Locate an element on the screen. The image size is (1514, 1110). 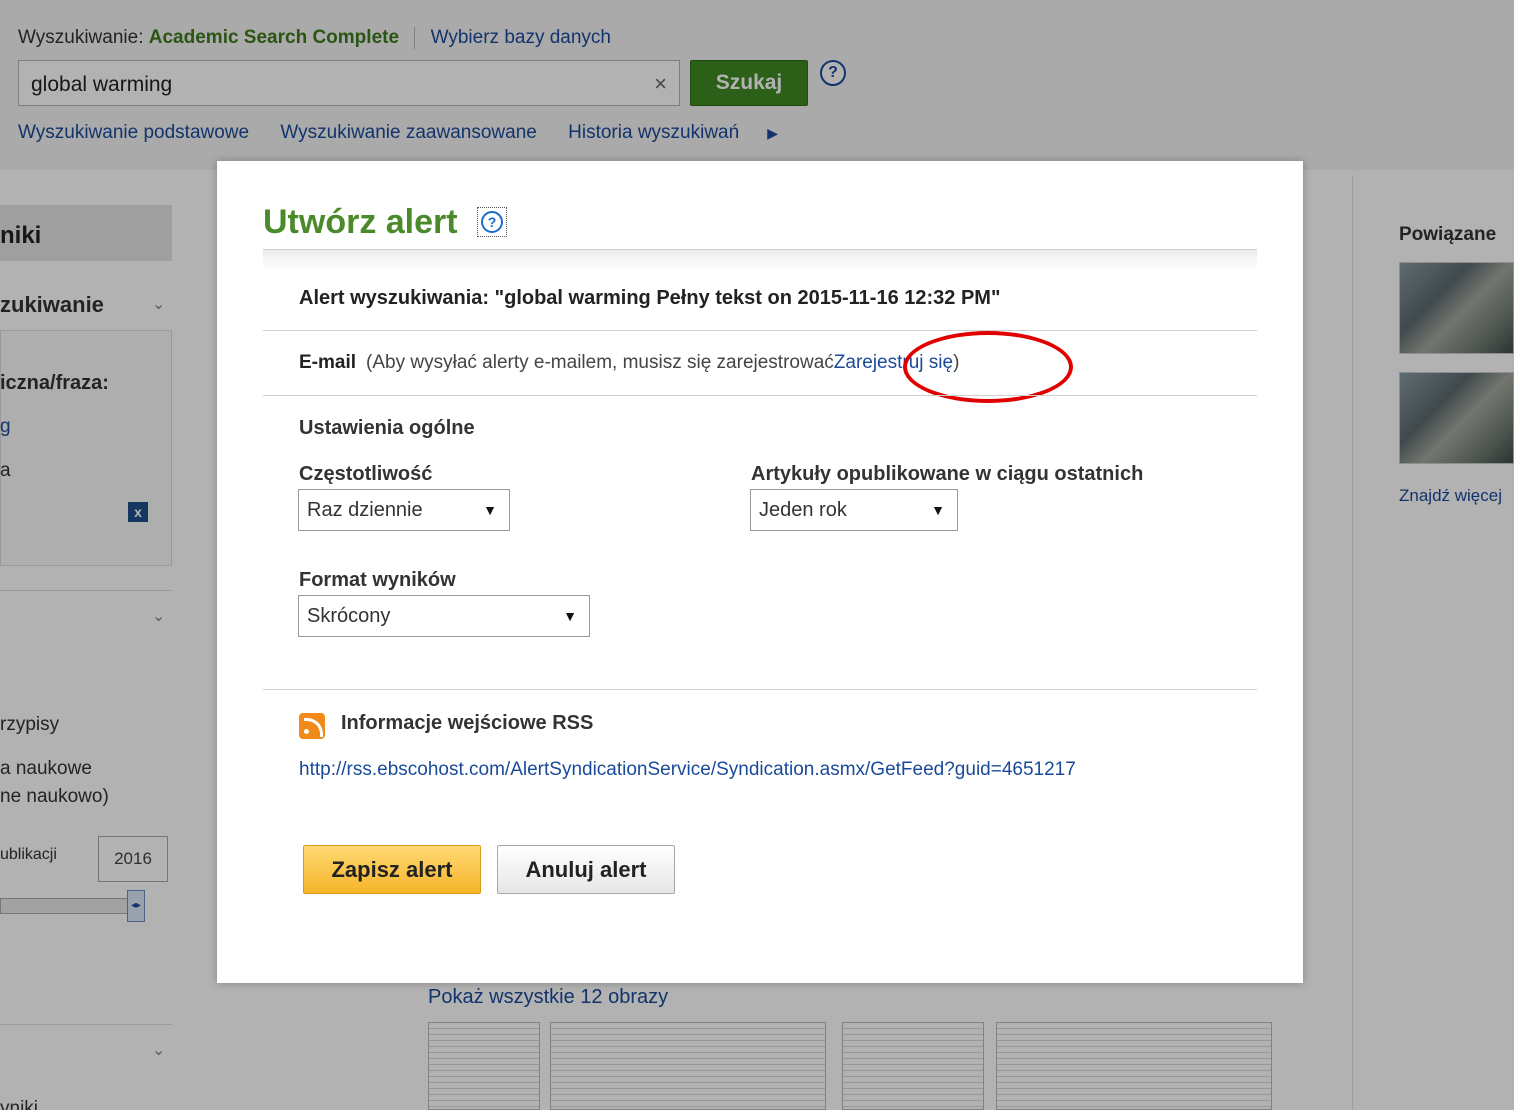
published-within-label: Artykuły opublikowane w ciągu ostatnich is located at coordinates (947, 474).